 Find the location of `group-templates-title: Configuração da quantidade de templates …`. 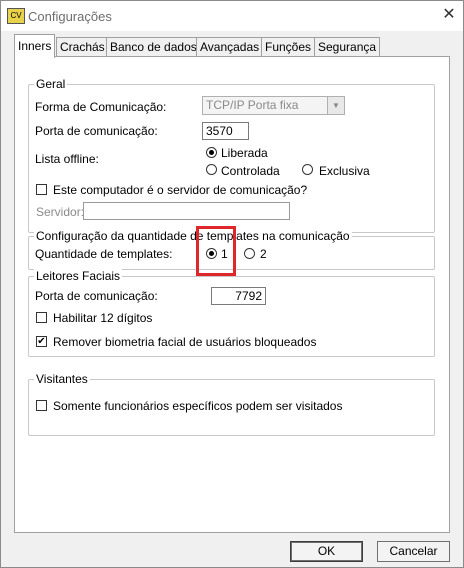

group-templates-title: Configuração da quantidade de templates … is located at coordinates (193, 236).